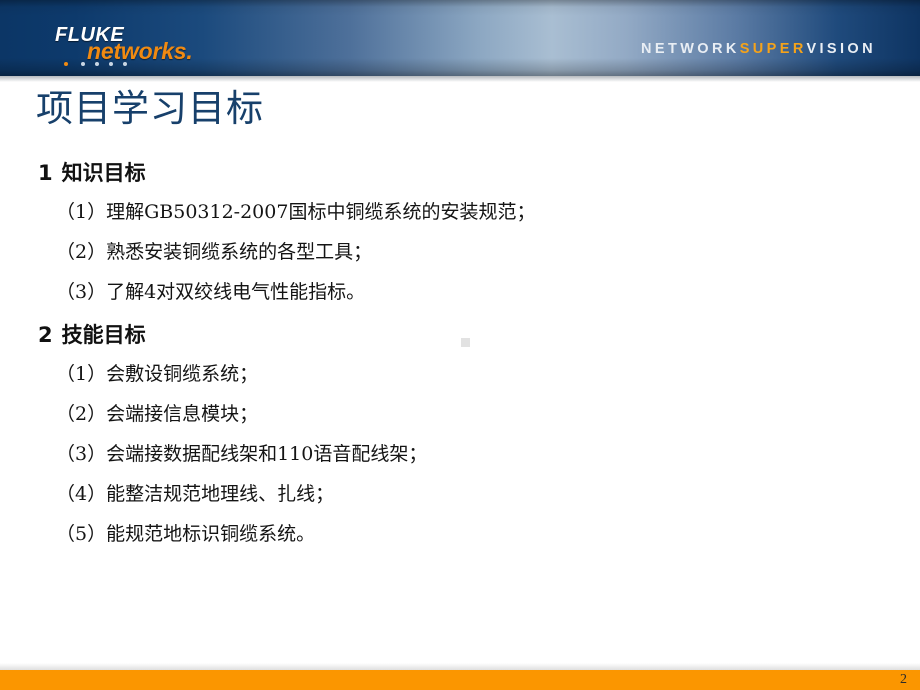 The height and width of the screenshot is (690, 920). Describe the element at coordinates (460, 335) in the screenshot. I see `section-heading: 2 技能目标` at that location.